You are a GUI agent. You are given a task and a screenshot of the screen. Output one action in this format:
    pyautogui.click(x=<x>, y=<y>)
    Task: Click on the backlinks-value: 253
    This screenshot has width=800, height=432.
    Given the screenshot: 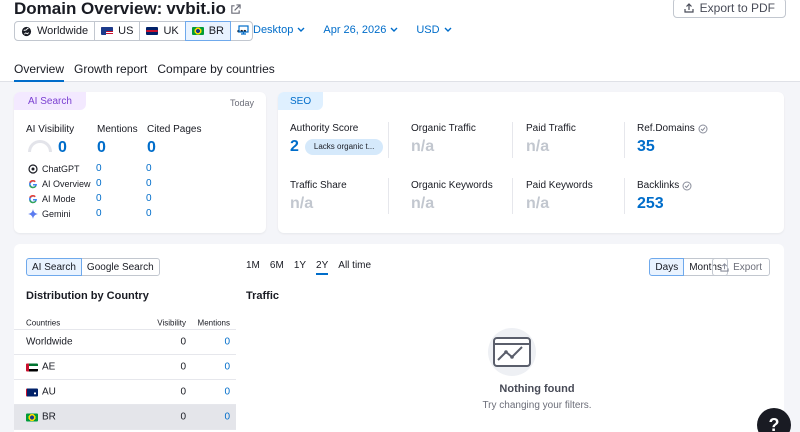 What is the action you would take?
    pyautogui.click(x=692, y=204)
    